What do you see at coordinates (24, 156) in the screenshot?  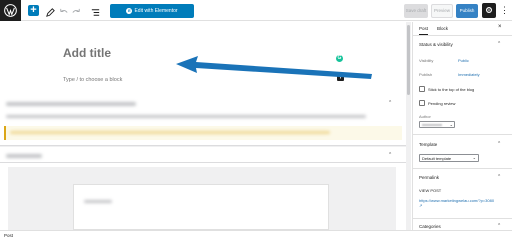 I see `blurred-meta-2-title` at bounding box center [24, 156].